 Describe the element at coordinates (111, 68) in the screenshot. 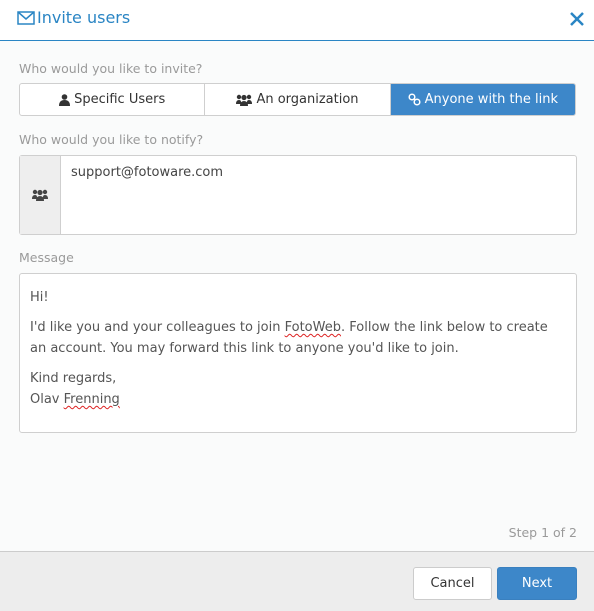

I see `invite-label: Who would you like to invite?` at that location.